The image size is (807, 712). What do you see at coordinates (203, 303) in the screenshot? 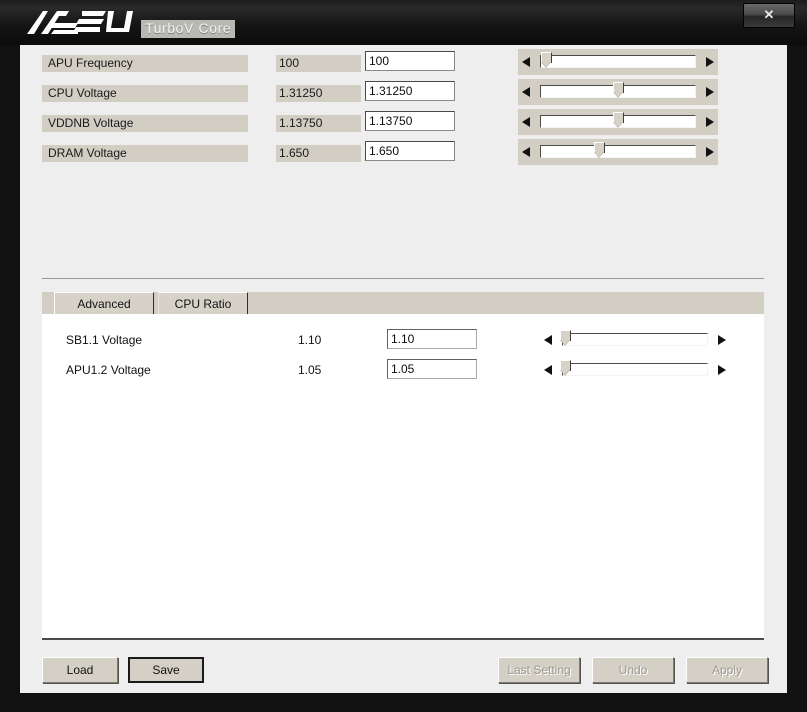
I see `tab-cpu-ratio: CPU Ratio` at bounding box center [203, 303].